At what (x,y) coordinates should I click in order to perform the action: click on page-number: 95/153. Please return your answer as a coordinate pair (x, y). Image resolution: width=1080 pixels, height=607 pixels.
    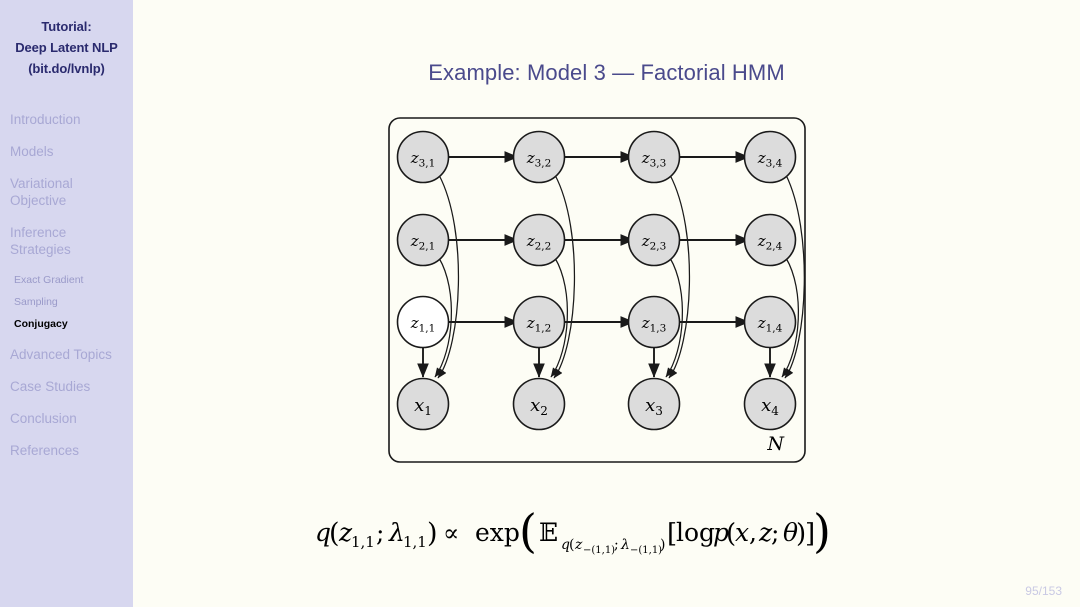
    Looking at the image, I should click on (1043, 591).